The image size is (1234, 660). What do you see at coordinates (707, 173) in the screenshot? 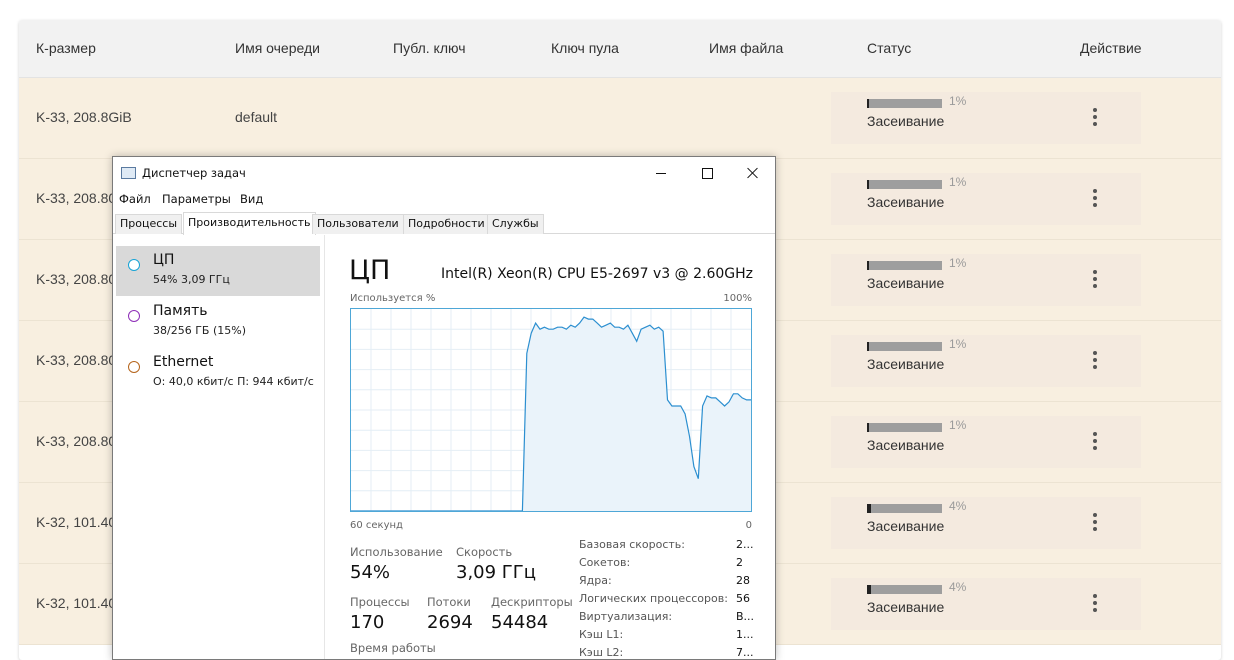
I see `maximize-icon` at bounding box center [707, 173].